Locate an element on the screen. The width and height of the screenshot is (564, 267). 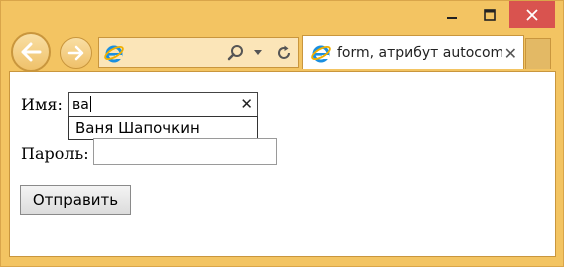
arrow-left-icon is located at coordinates (31, 52).